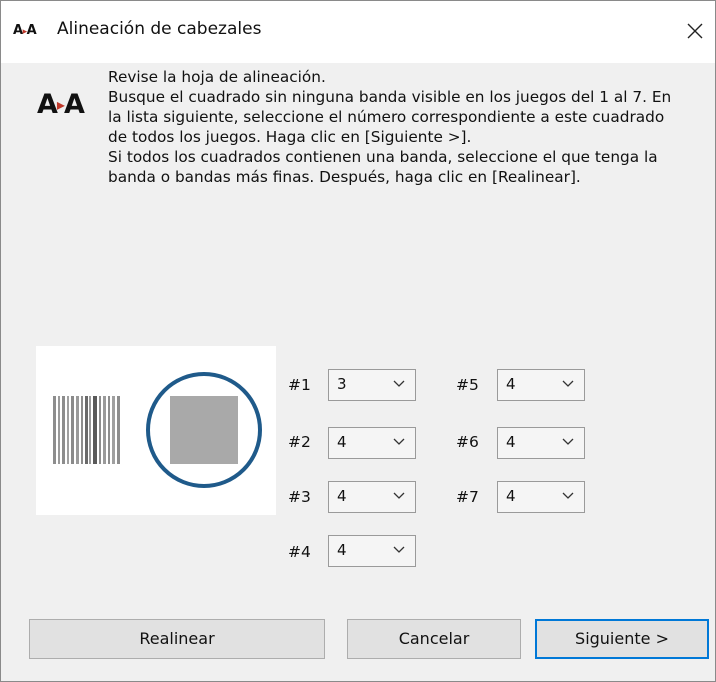 The width and height of the screenshot is (716, 682). Describe the element at coordinates (541, 385) in the screenshot. I see `set-5-select: 4` at that location.